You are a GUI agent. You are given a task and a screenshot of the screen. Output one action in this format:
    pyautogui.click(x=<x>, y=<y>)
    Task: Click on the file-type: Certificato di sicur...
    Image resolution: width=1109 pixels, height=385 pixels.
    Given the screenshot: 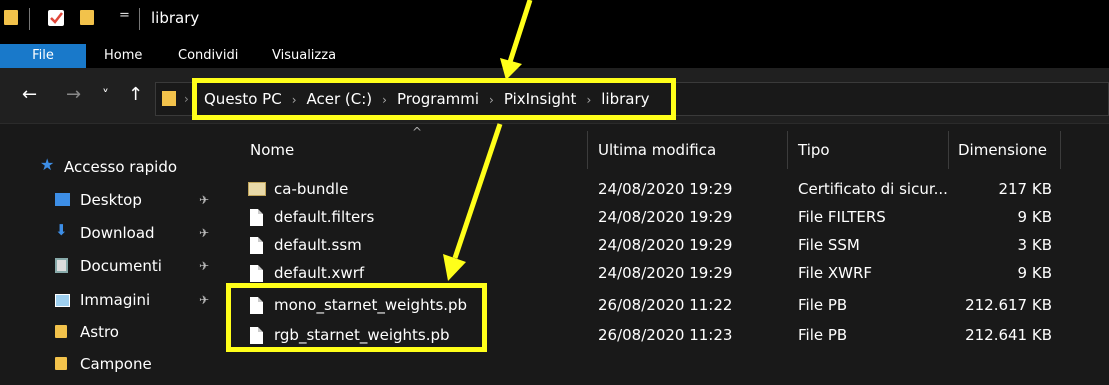 What is the action you would take?
    pyautogui.click(x=873, y=189)
    